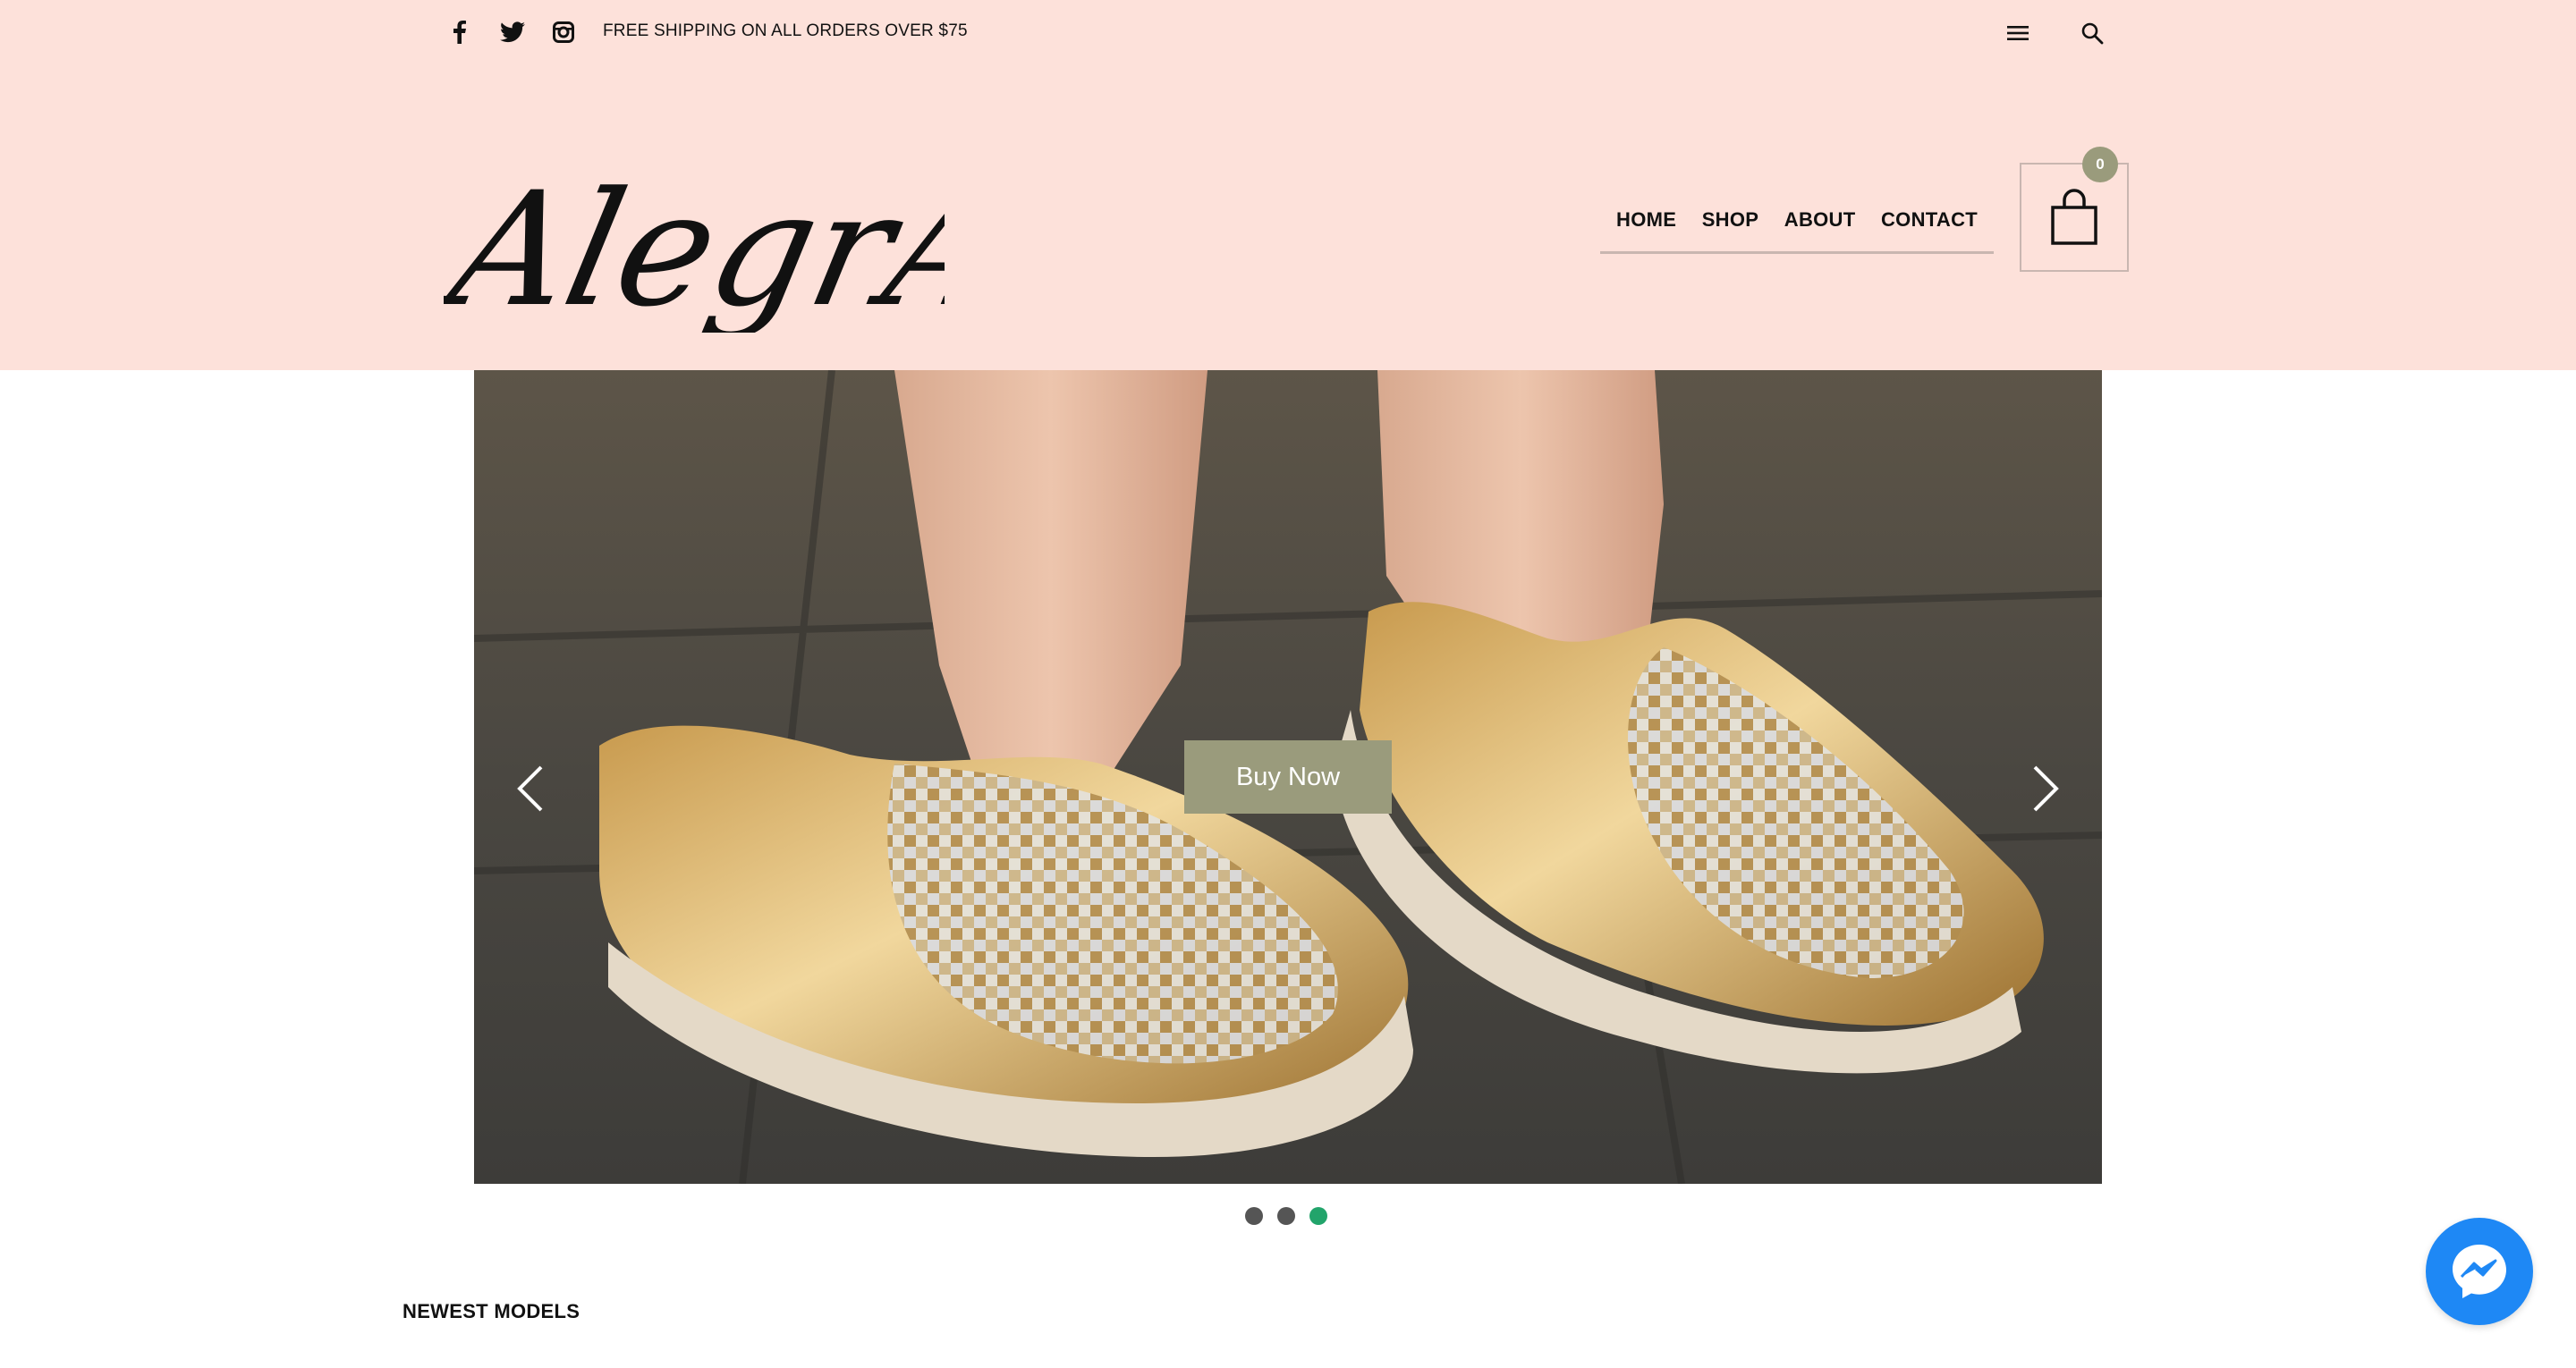 This screenshot has width=2576, height=1368. I want to click on search-icon, so click(2092, 33).